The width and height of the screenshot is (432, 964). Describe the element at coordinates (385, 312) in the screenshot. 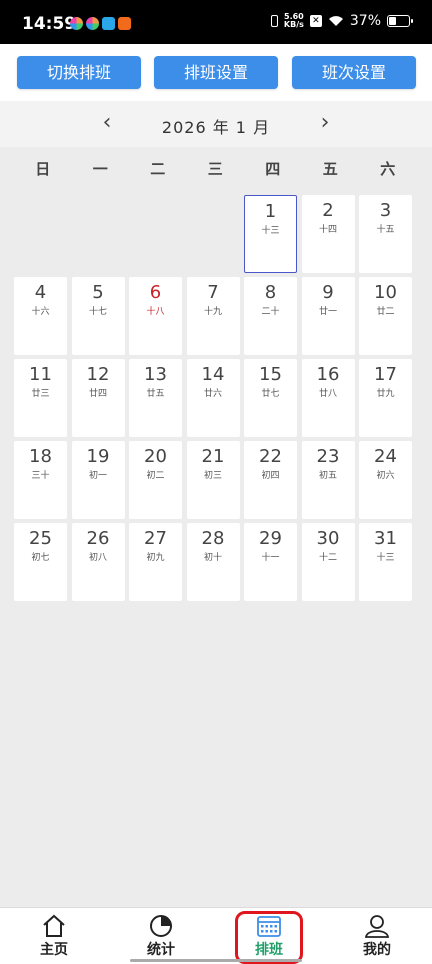

I see `lunar-date: 廿二` at that location.